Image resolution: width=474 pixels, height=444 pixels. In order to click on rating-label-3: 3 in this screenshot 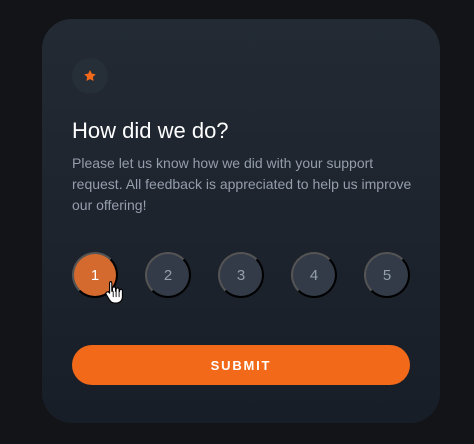, I will do `click(241, 275)`.